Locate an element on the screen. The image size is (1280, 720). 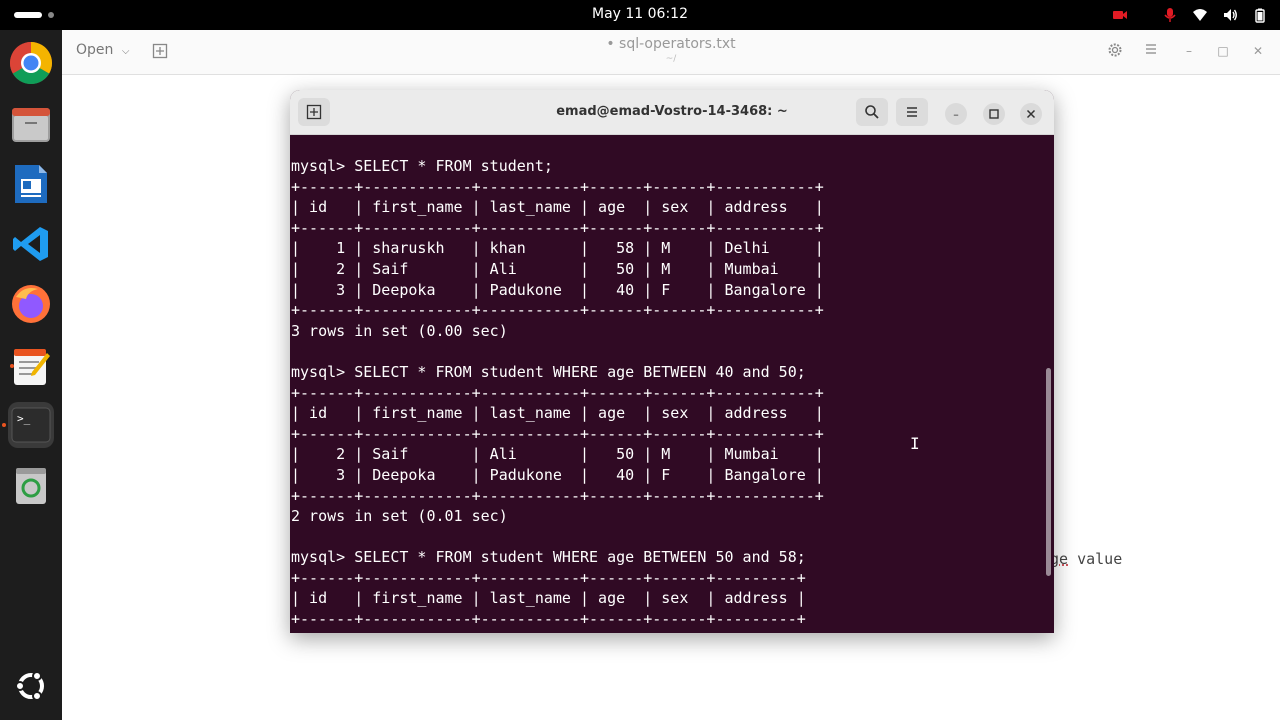
close-icon: ✕ is located at coordinates (1258, 51).